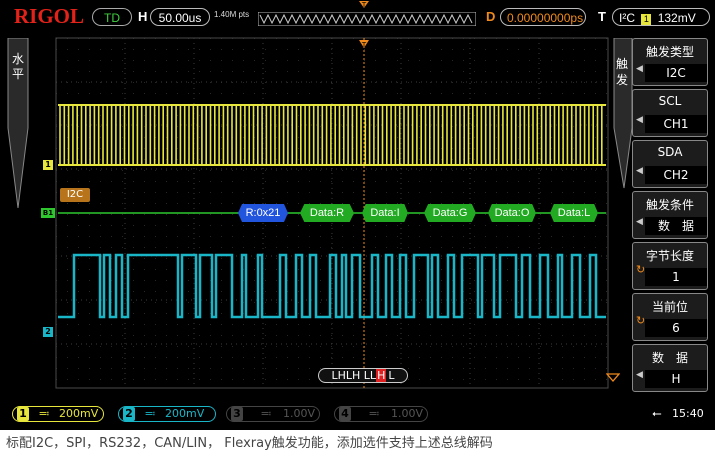 The image size is (715, 456). I want to click on decode-data-packet: Data:L, so click(574, 213).